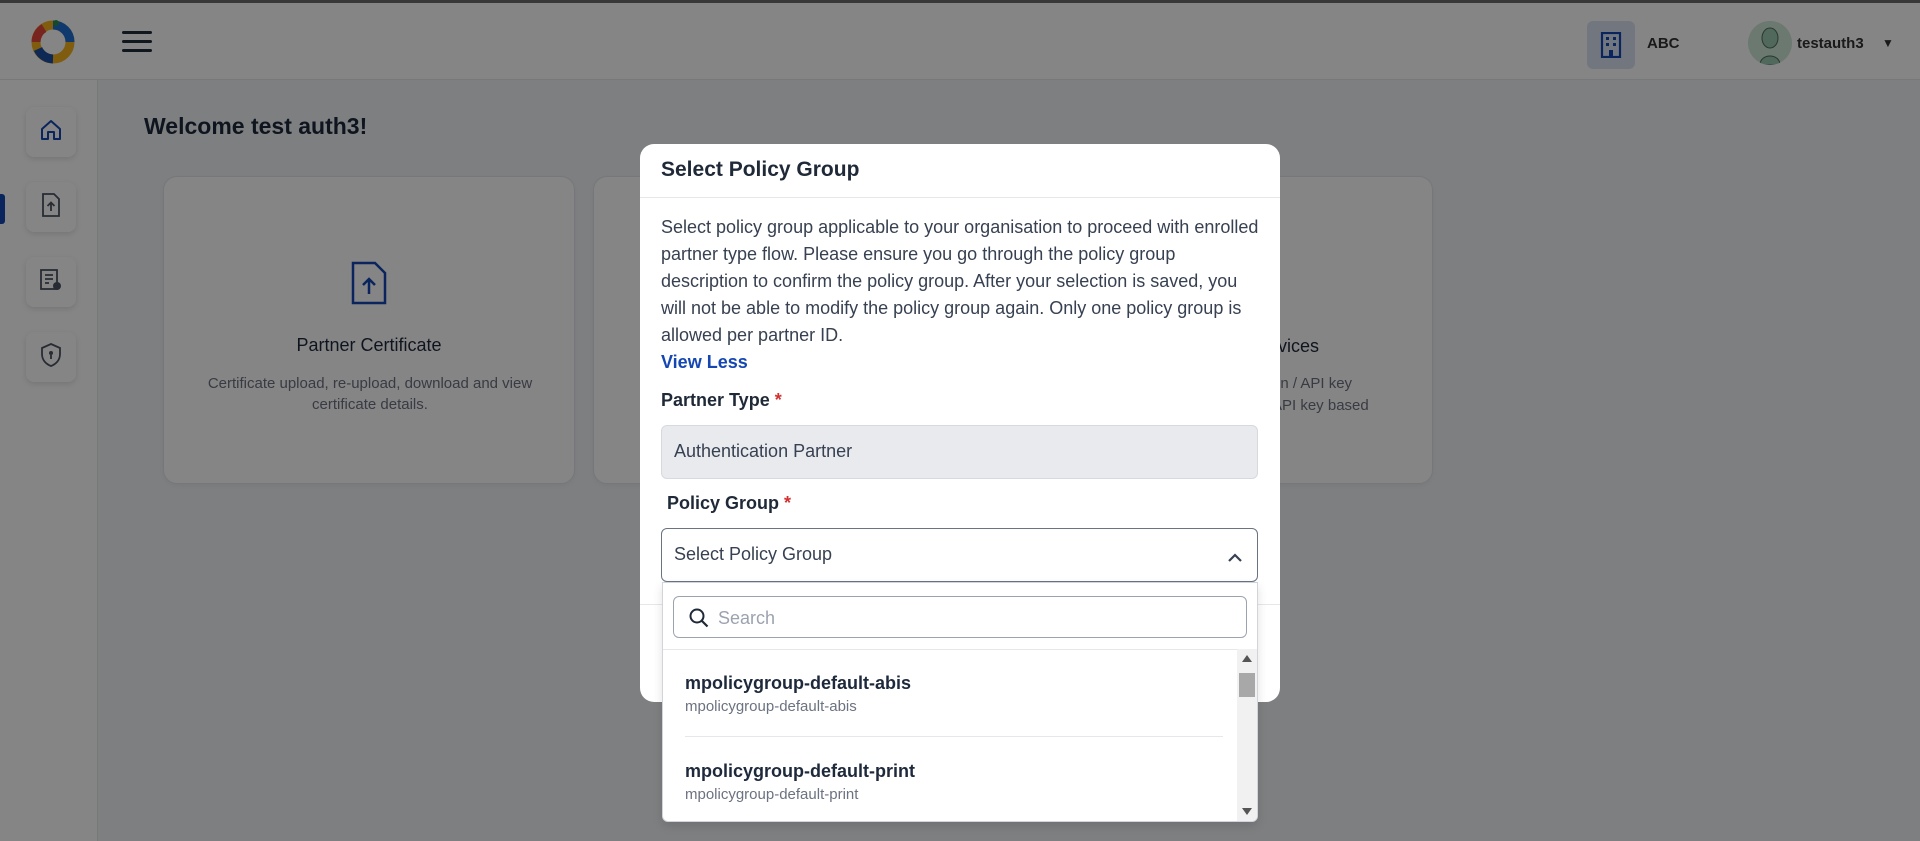 This screenshot has height=841, width=1920. Describe the element at coordinates (1247, 735) in the screenshot. I see `dropdown-scrollbar` at that location.